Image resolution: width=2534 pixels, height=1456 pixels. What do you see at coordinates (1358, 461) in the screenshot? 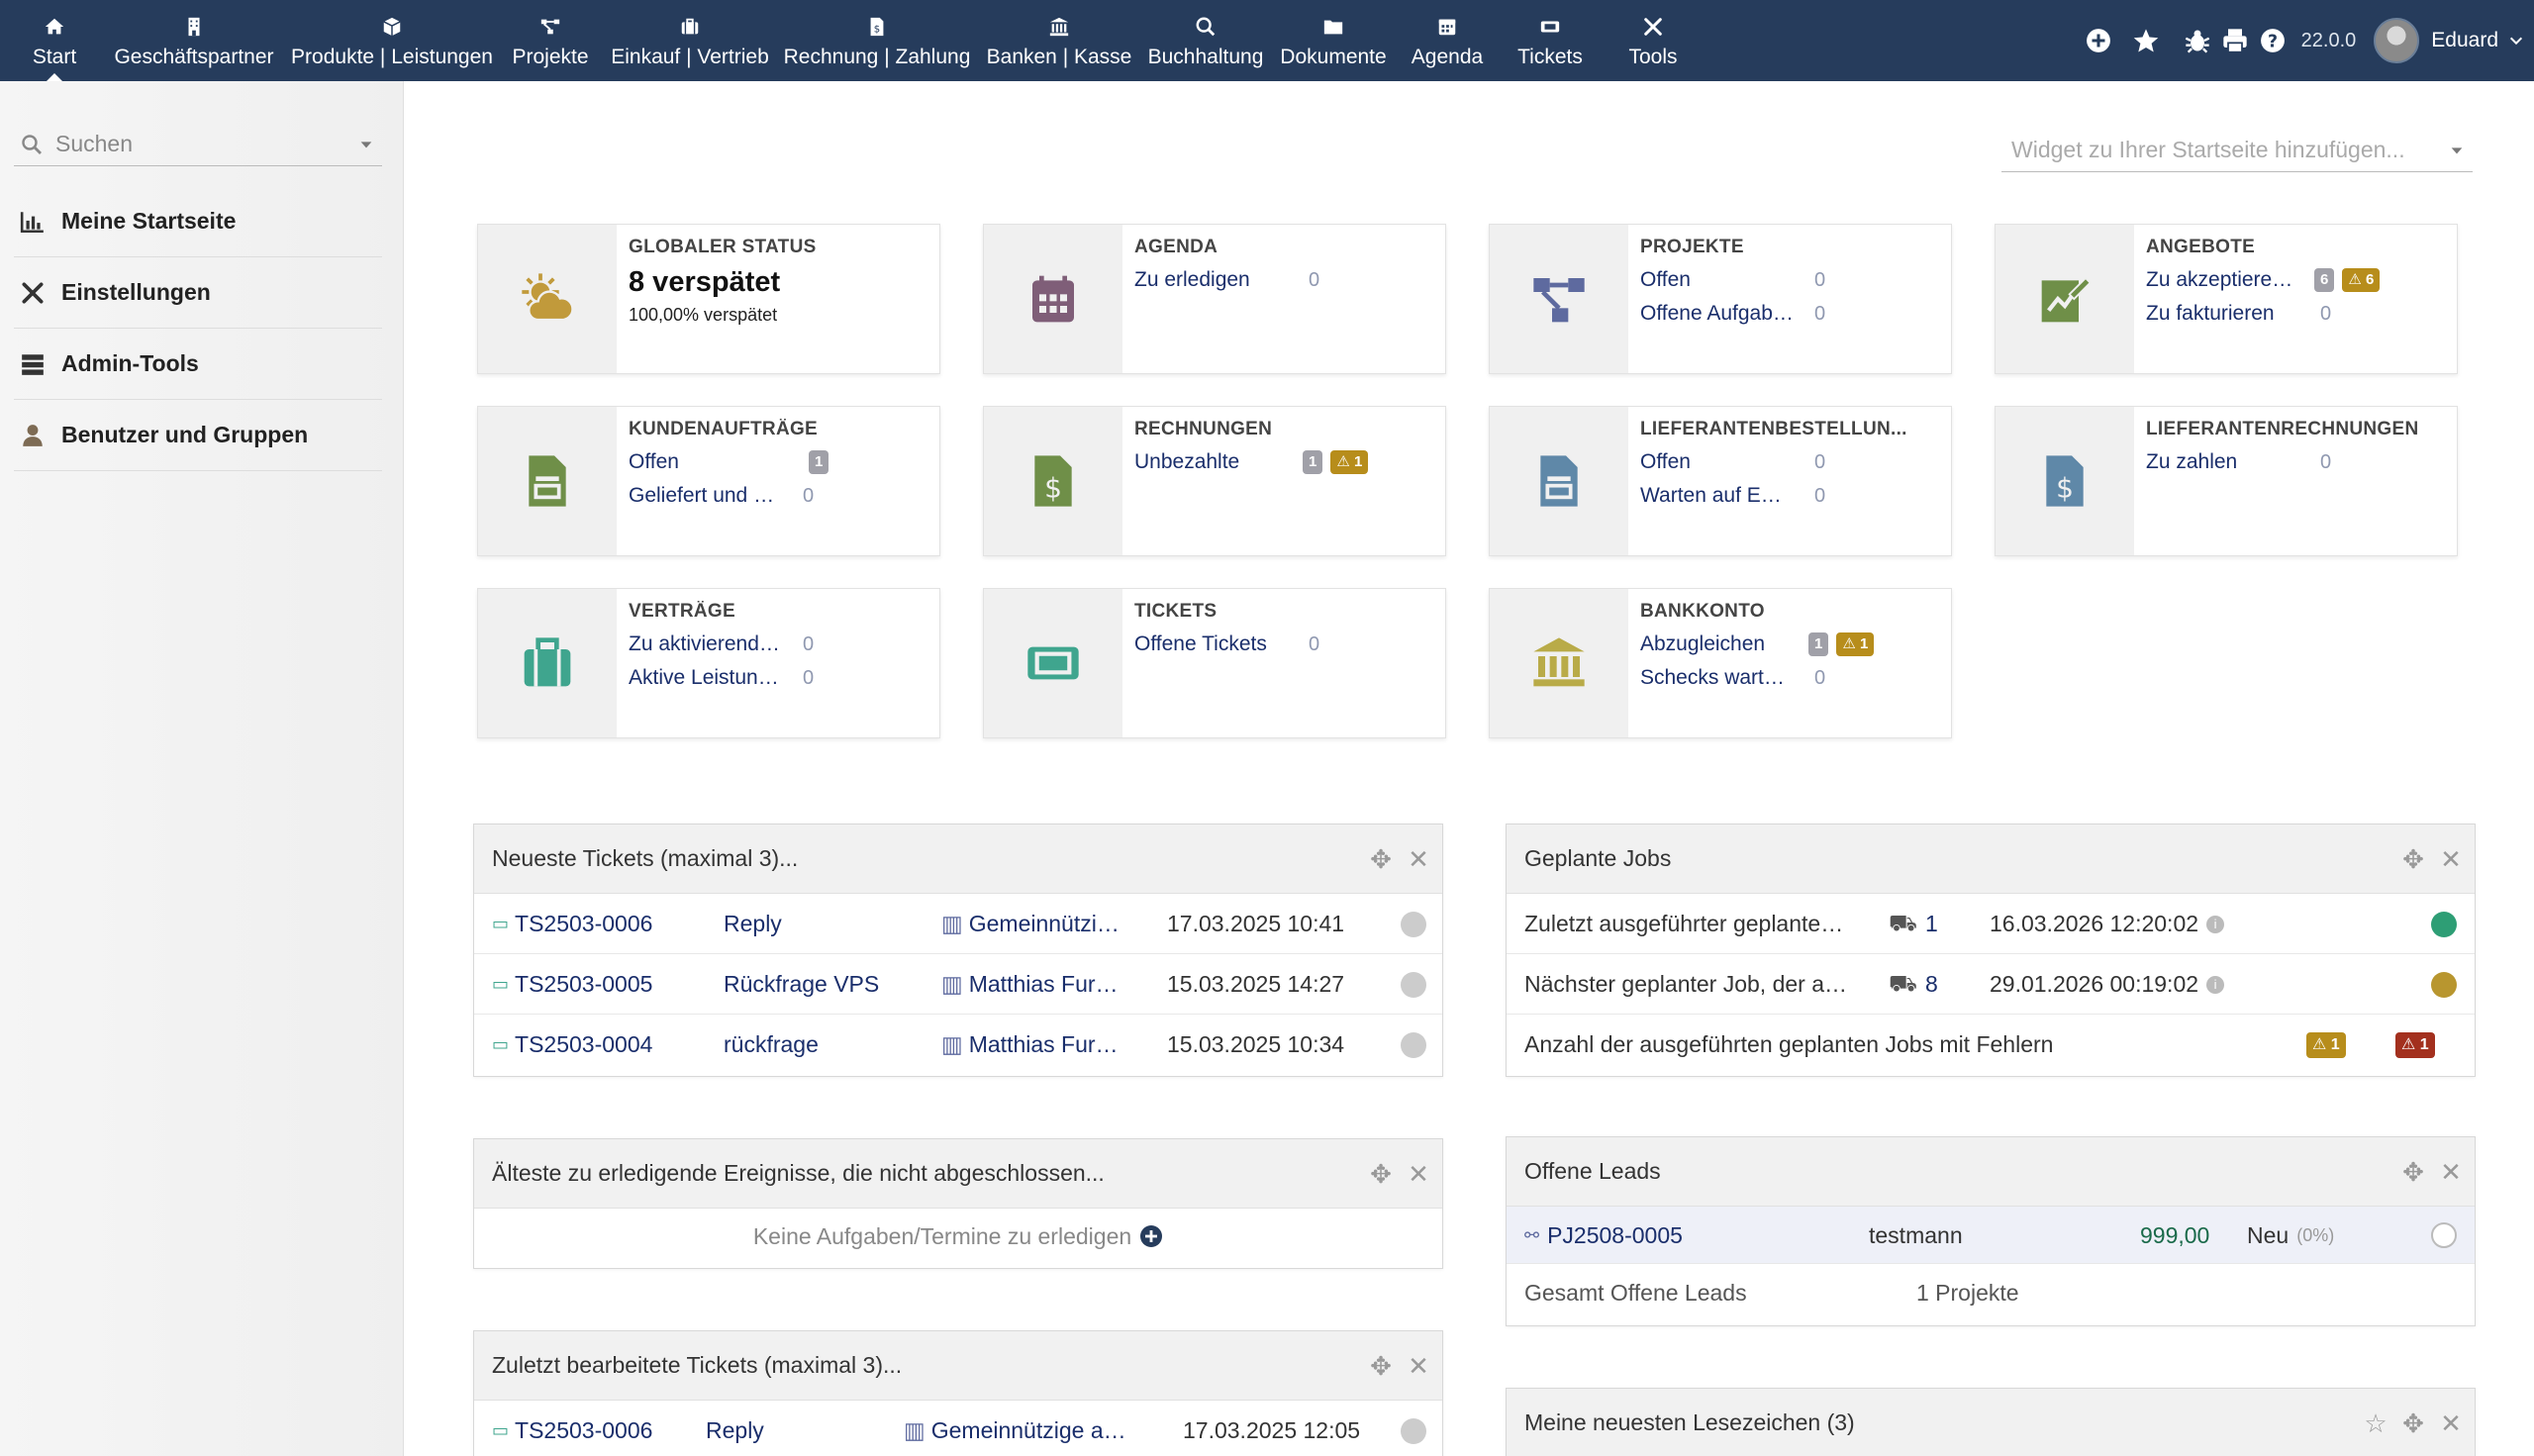
I see `warning-count: 1` at bounding box center [1358, 461].